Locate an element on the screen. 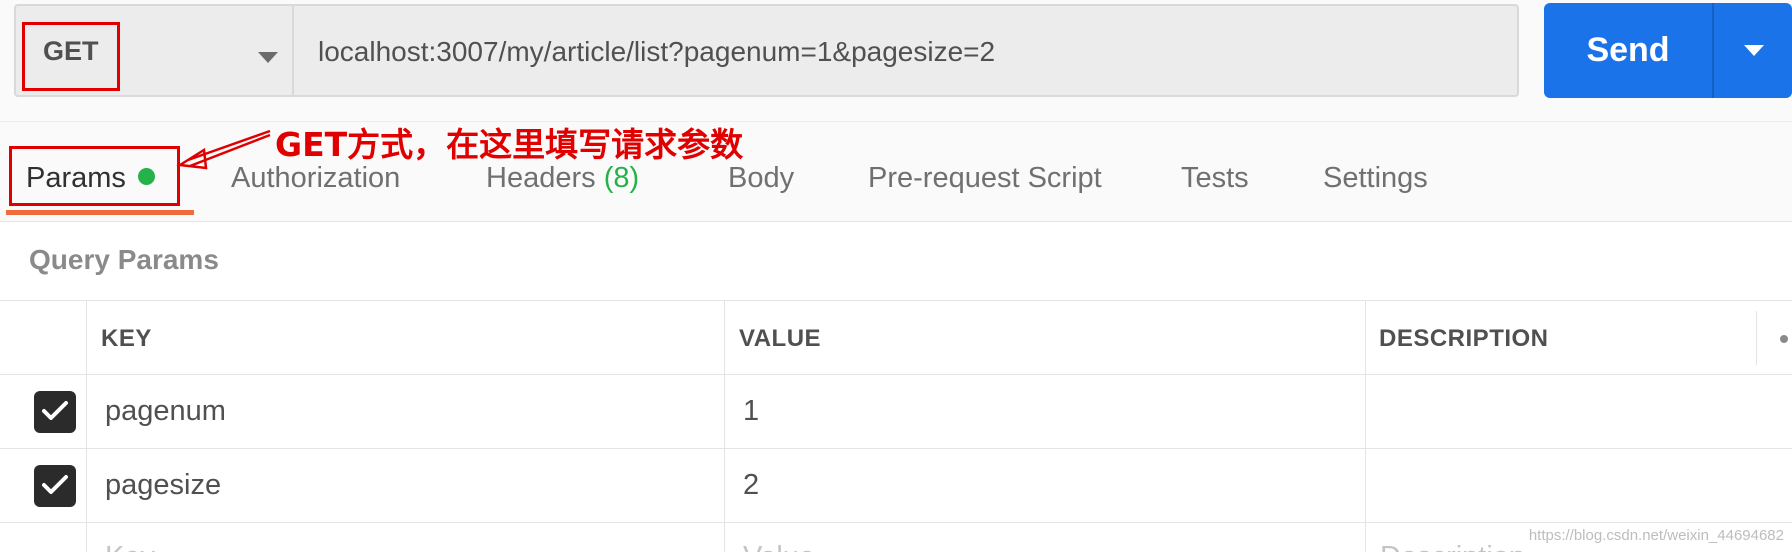  new-param-row: Key Value Description is located at coordinates (896, 537).